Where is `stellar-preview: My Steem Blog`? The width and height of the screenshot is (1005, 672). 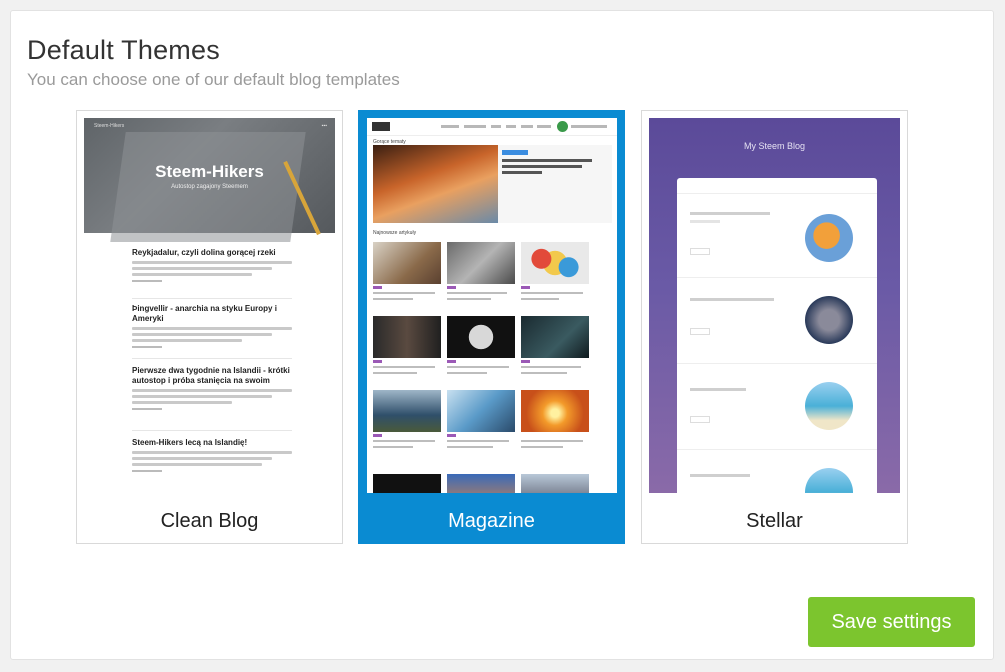 stellar-preview: My Steem Blog is located at coordinates (774, 305).